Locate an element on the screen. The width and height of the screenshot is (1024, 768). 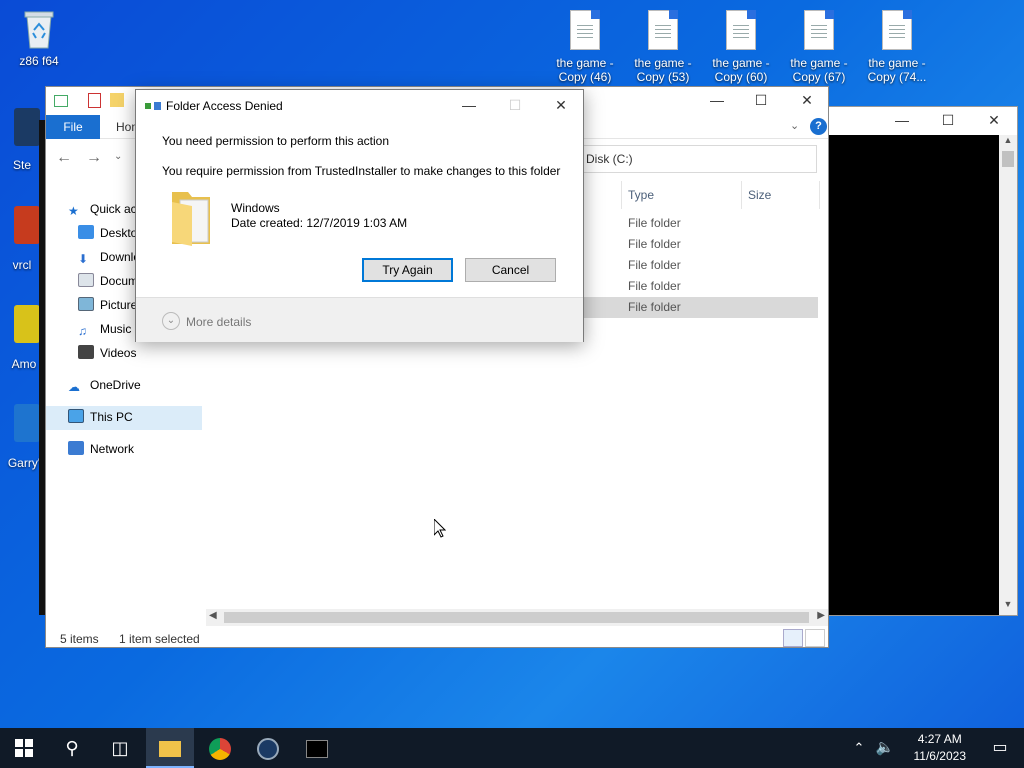
desktop-file-icon: the game - Copy (60) is located at coordinates (741, 47).